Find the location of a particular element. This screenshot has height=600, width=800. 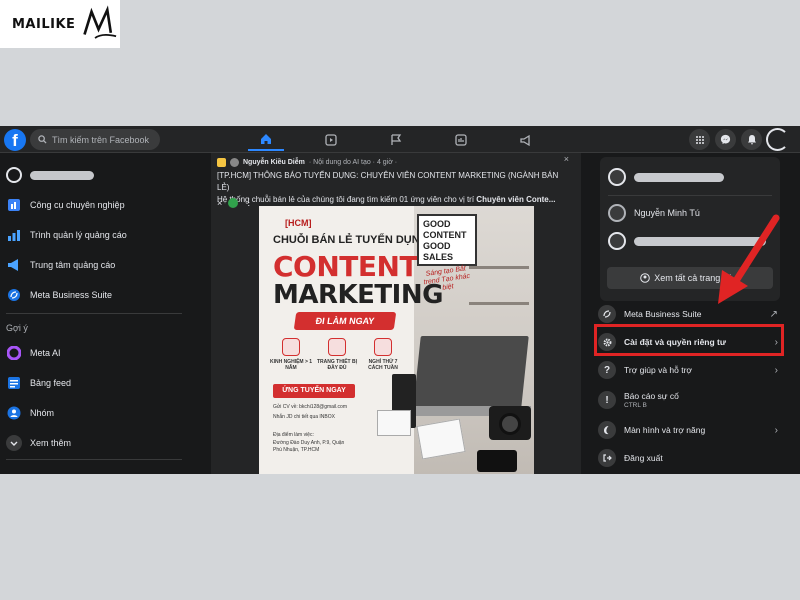

menu-item-help: ? Trợ giúp và hỗ trợ › is located at coordinates (689, 370).